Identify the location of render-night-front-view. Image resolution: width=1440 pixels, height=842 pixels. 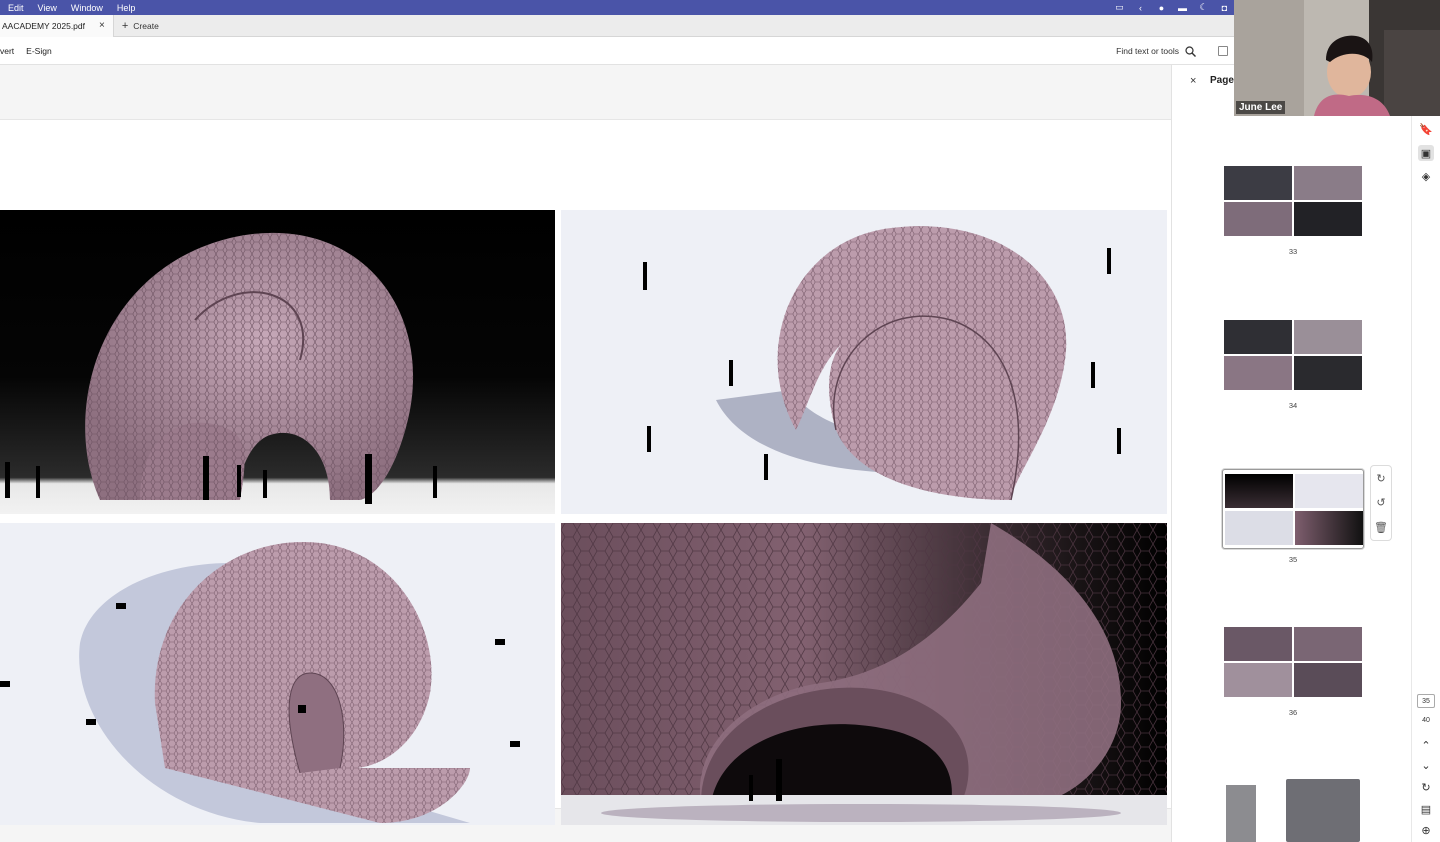
(277, 362).